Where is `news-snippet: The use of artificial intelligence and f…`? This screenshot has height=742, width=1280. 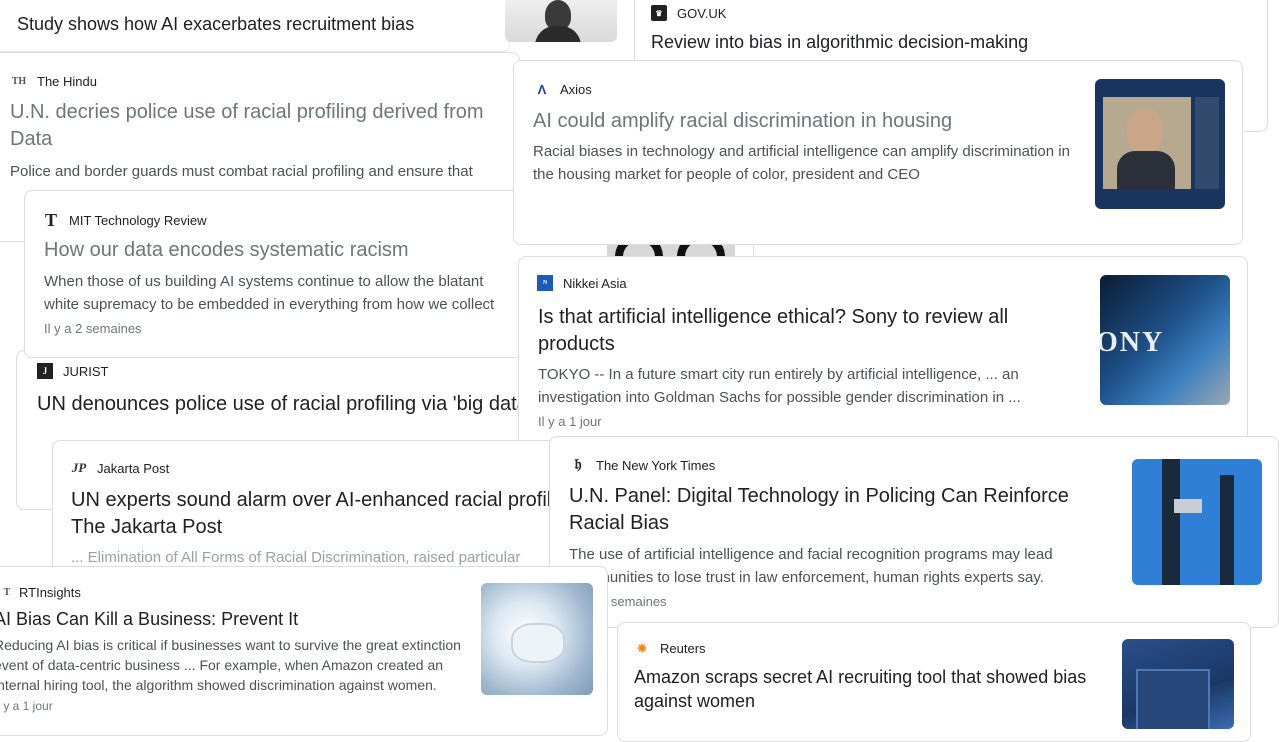 news-snippet: The use of artificial intelligence and f… is located at coordinates (811, 566).